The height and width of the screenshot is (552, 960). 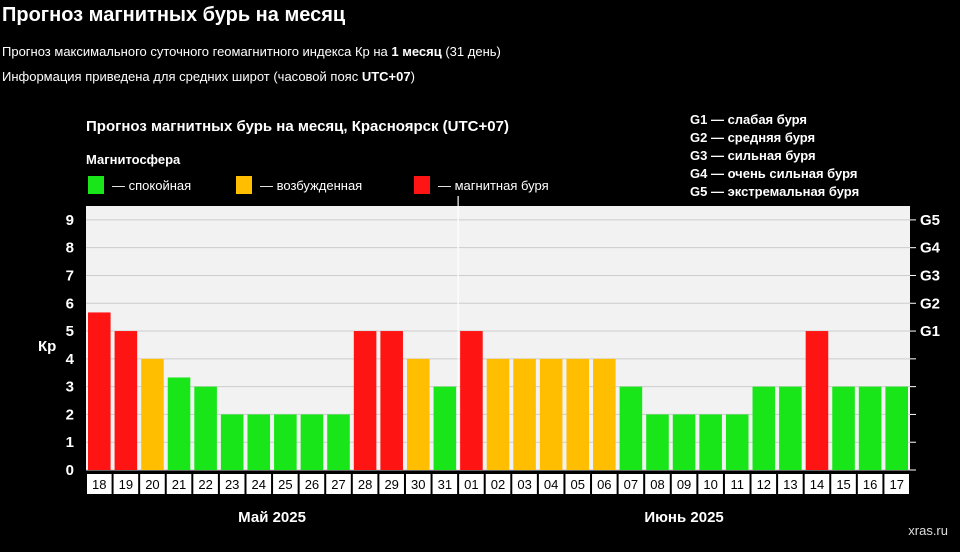 What do you see at coordinates (70, 248) in the screenshot?
I see `y-tick-label: 8` at bounding box center [70, 248].